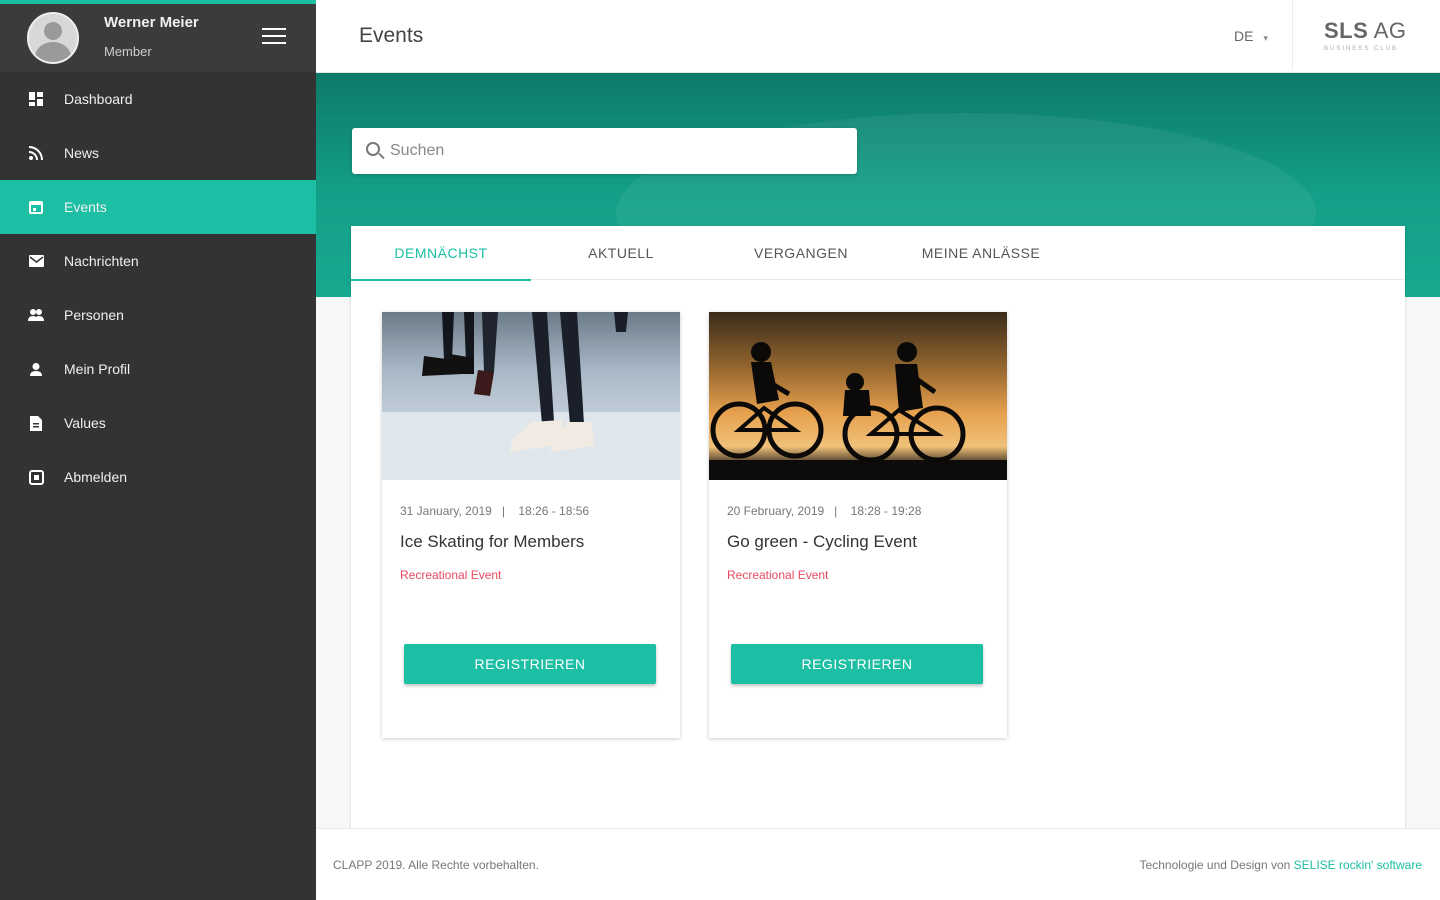  Describe the element at coordinates (1358, 865) in the screenshot. I see `footer-credit-link: SELISE rockin' software` at that location.